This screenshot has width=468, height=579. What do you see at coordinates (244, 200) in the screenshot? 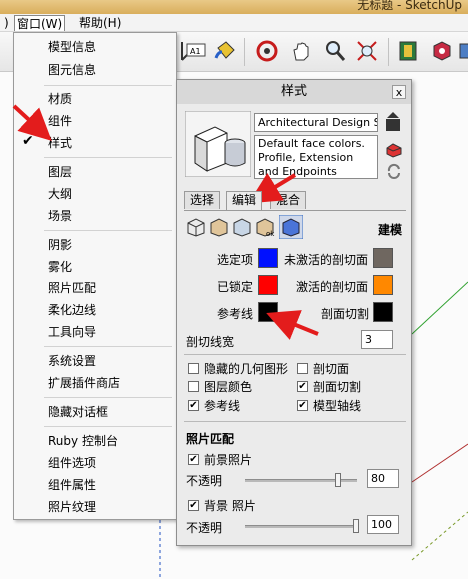
I see `tab-edit: 编辑` at bounding box center [244, 200].